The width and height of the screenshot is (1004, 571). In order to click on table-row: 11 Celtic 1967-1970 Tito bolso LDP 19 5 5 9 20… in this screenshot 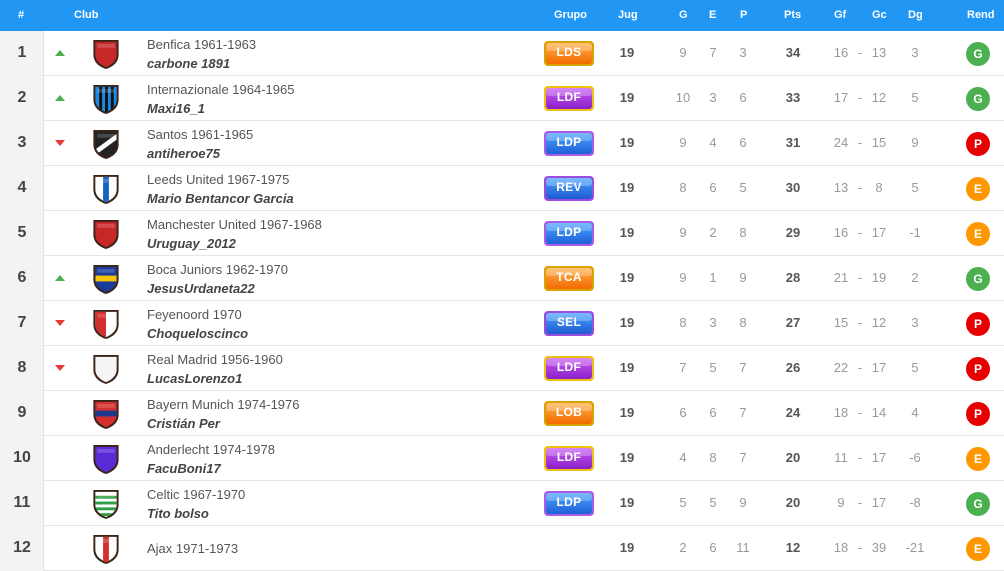, I will do `click(502, 503)`.